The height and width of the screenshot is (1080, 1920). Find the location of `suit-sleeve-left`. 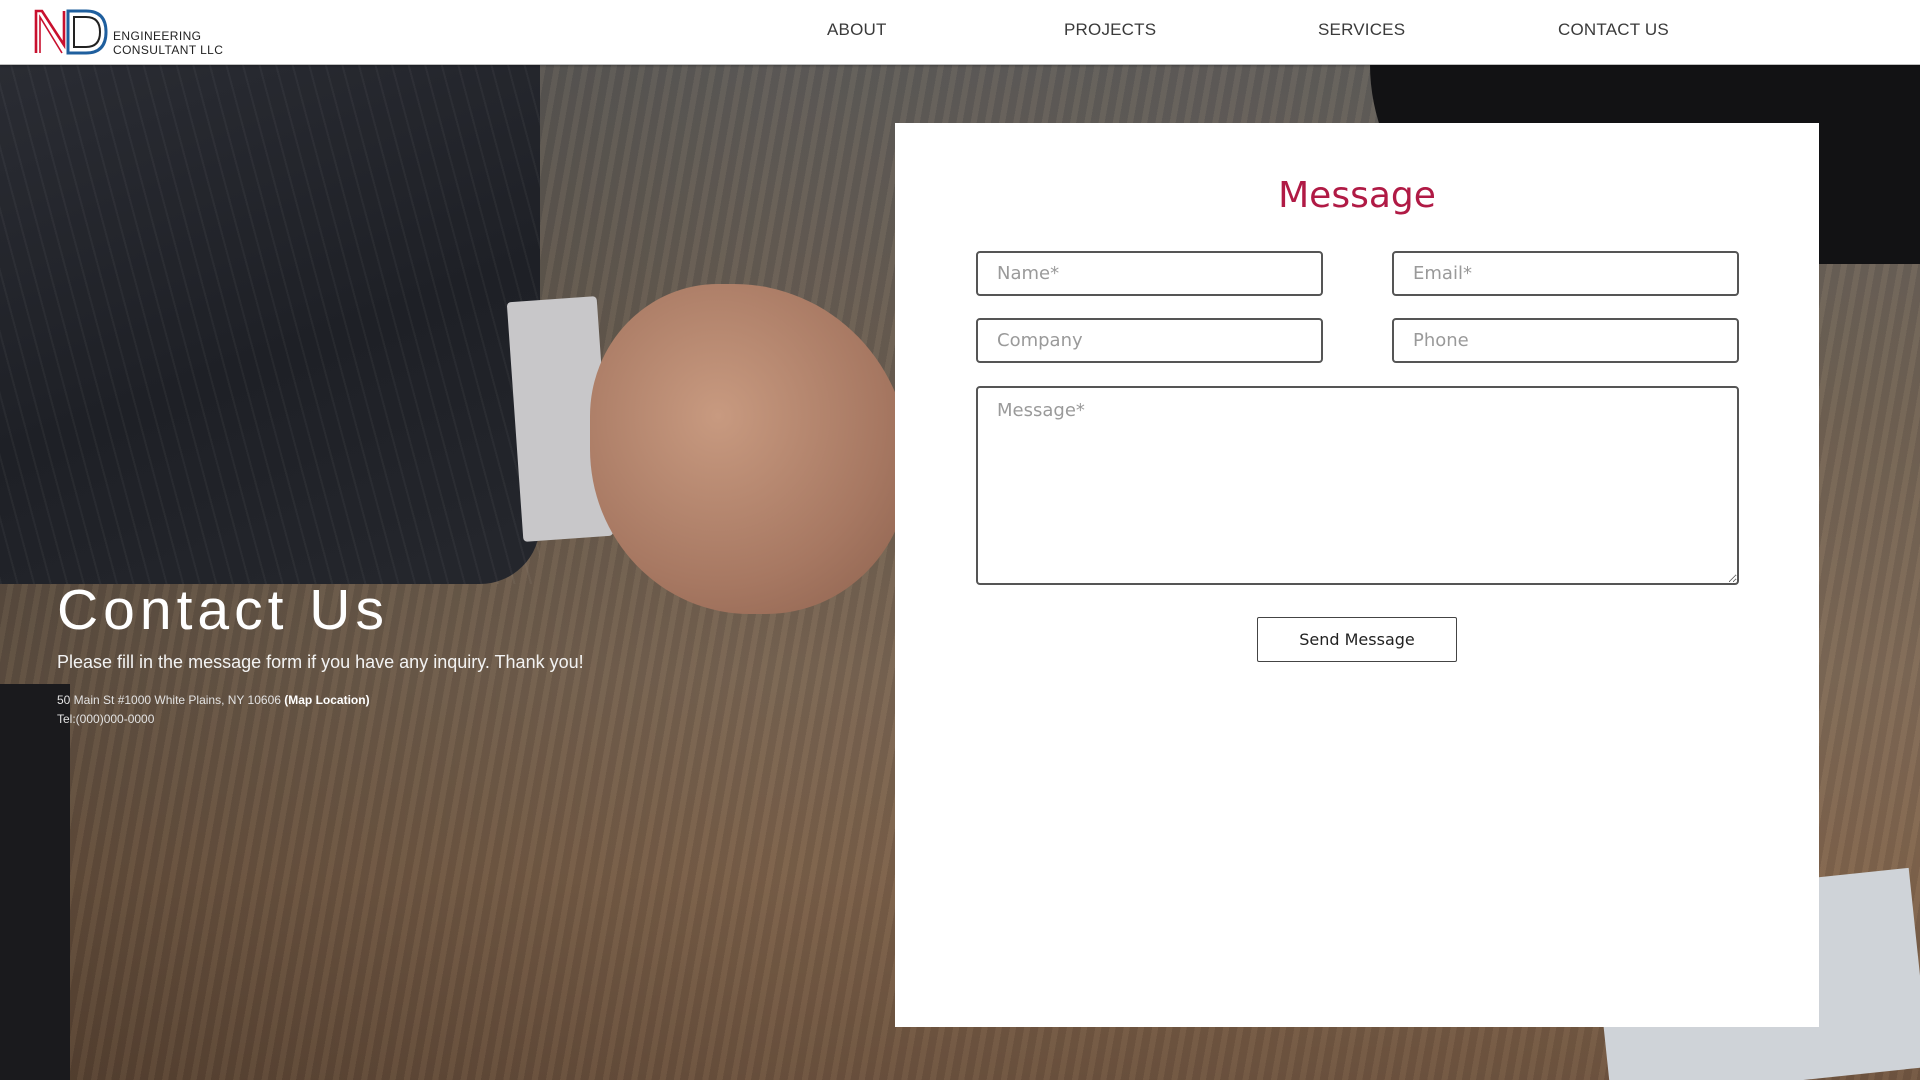

suit-sleeve-left is located at coordinates (270, 324).